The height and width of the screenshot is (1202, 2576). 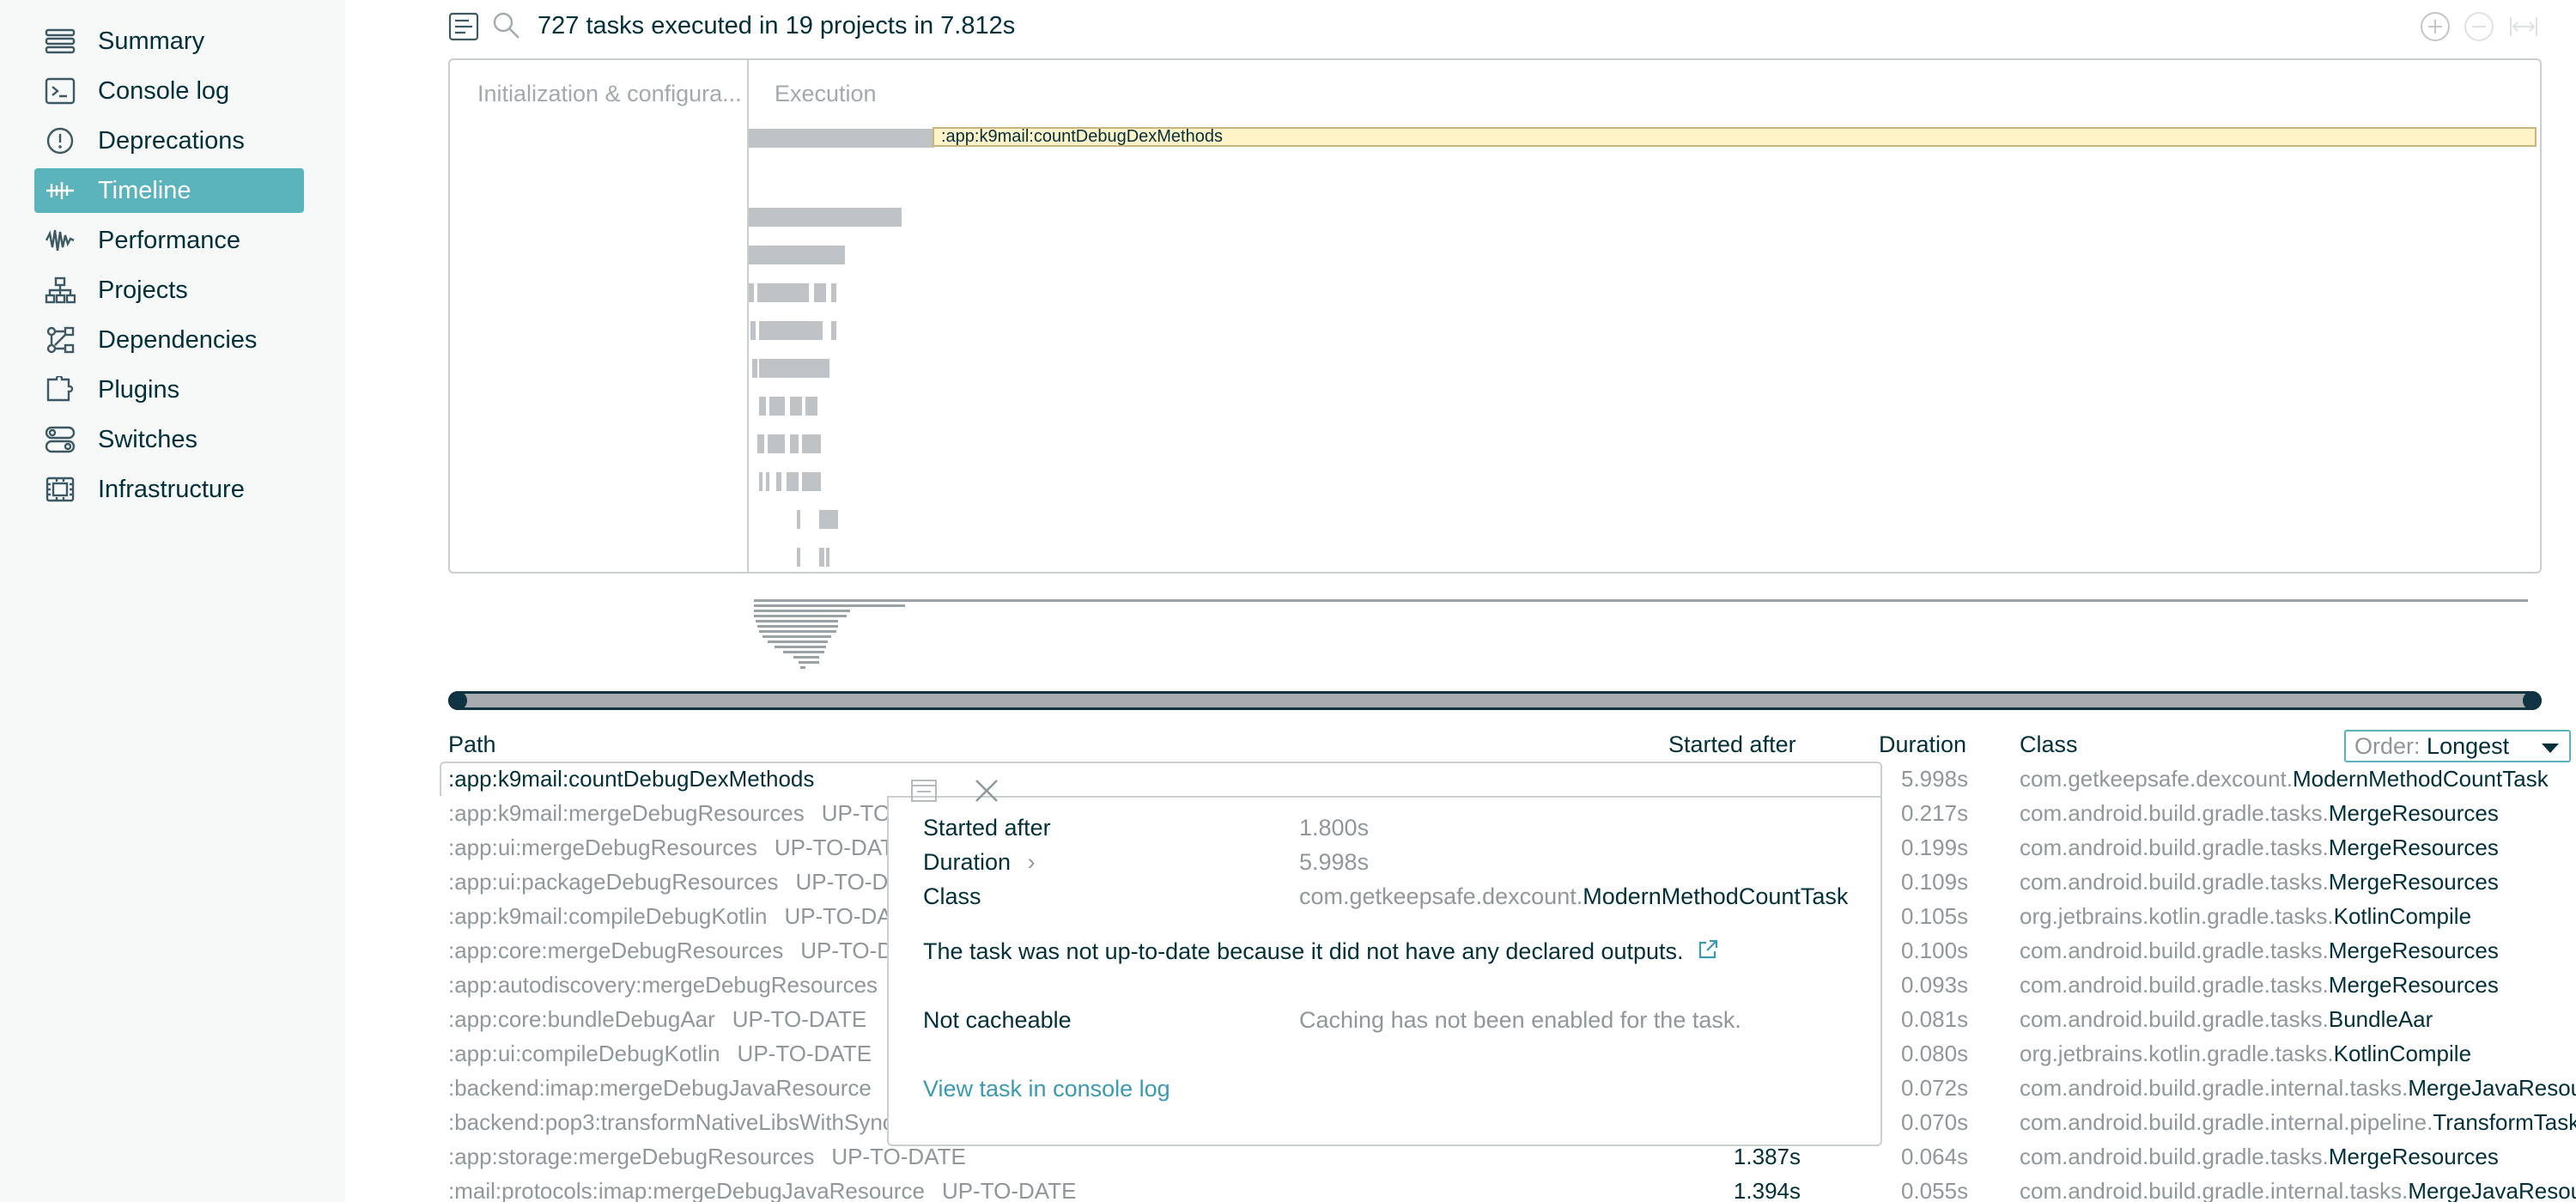 What do you see at coordinates (457, 701) in the screenshot?
I see `range-start-handle` at bounding box center [457, 701].